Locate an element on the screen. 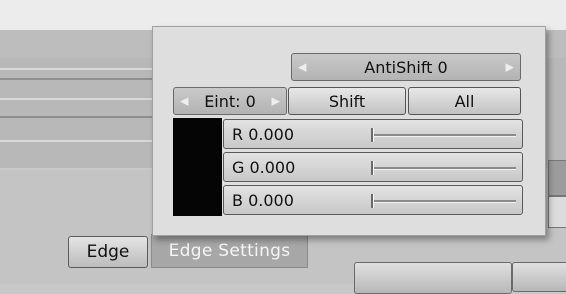 The height and width of the screenshot is (294, 566). antishift-label: AntiShift 0 is located at coordinates (406, 67).